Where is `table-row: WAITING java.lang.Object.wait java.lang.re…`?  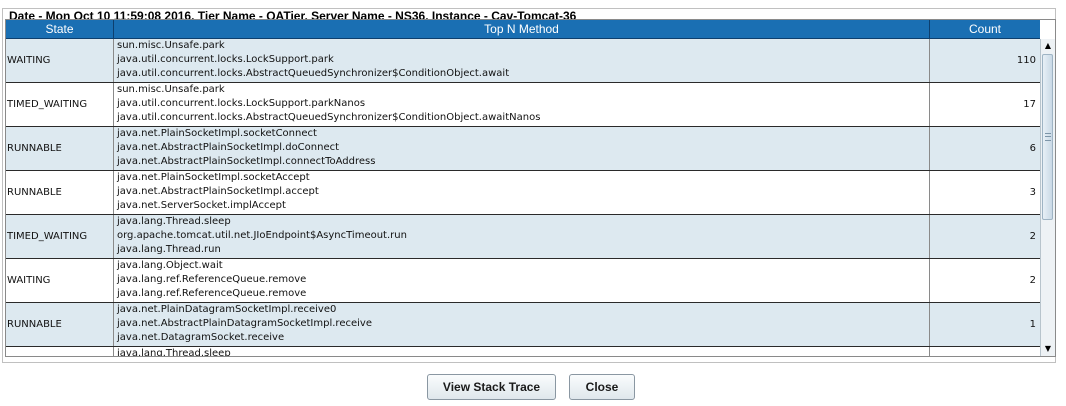 table-row: WAITING java.lang.Object.wait java.lang.re… is located at coordinates (523, 281).